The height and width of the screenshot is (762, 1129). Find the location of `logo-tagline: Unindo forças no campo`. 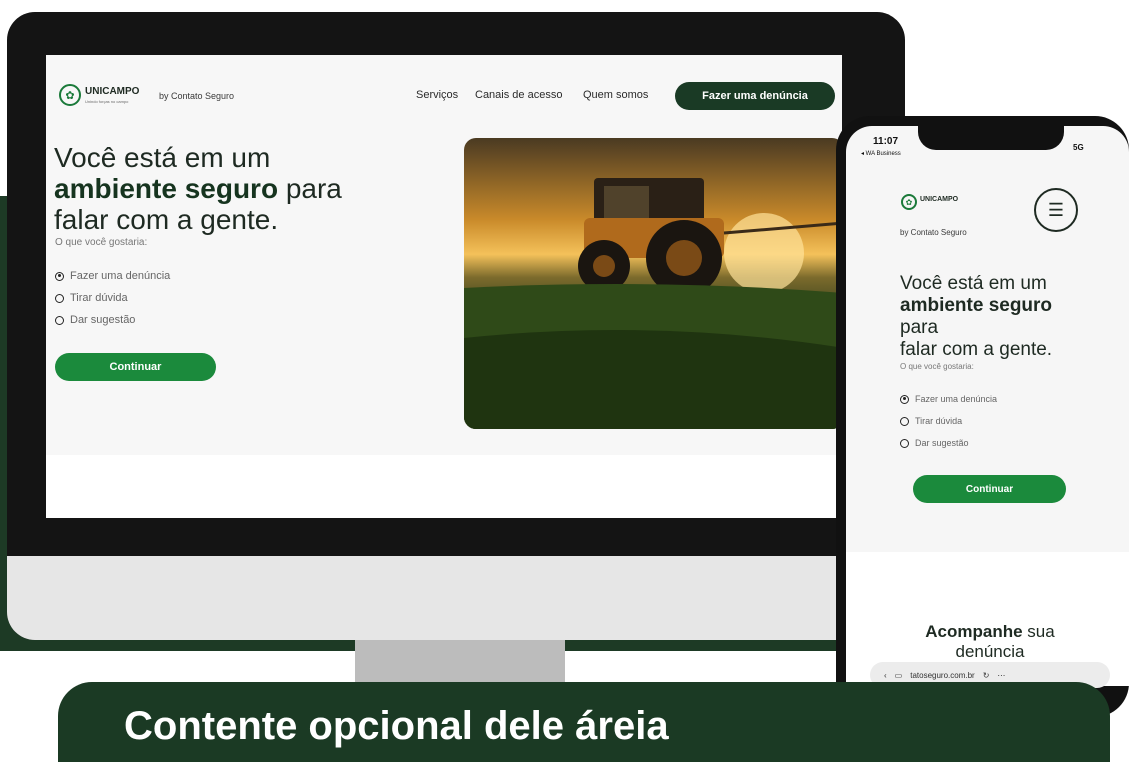

logo-tagline: Unindo forças no campo is located at coordinates (107, 101).